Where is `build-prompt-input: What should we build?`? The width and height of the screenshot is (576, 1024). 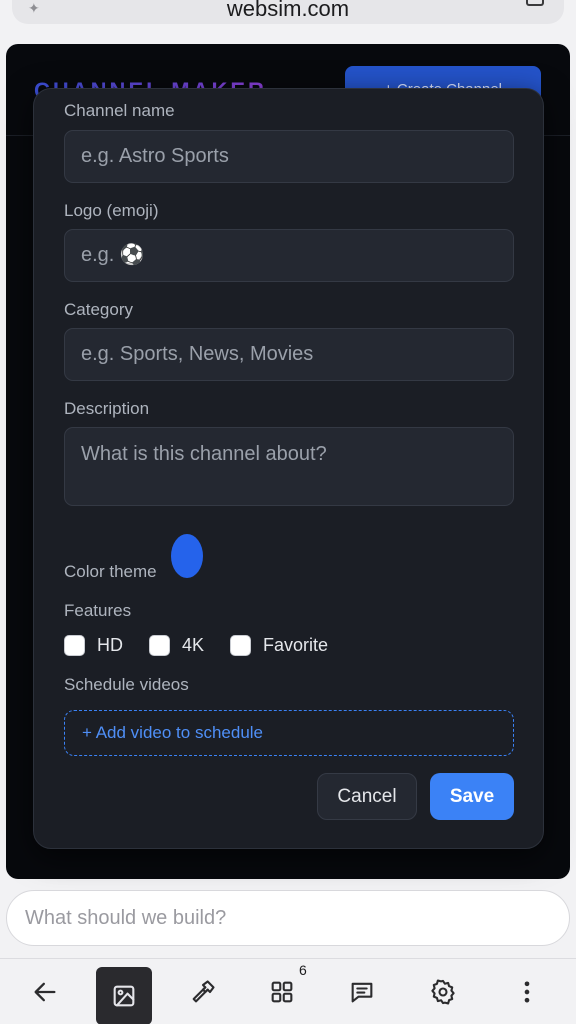 build-prompt-input: What should we build? is located at coordinates (288, 918).